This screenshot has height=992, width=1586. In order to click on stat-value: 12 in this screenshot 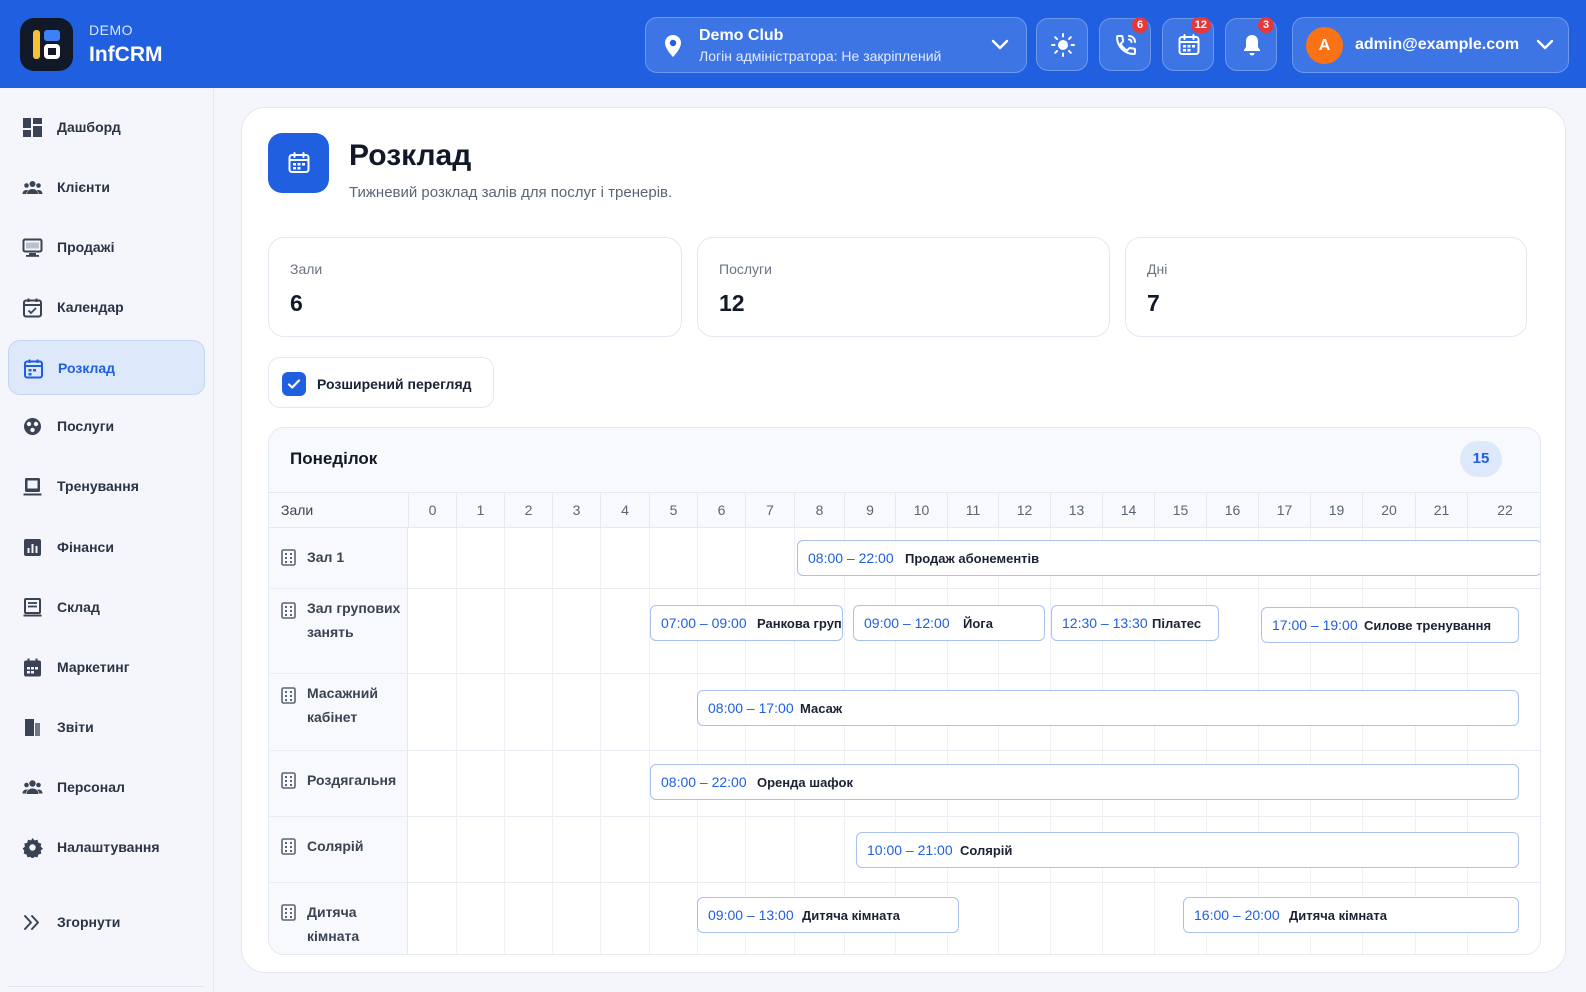, I will do `click(732, 303)`.